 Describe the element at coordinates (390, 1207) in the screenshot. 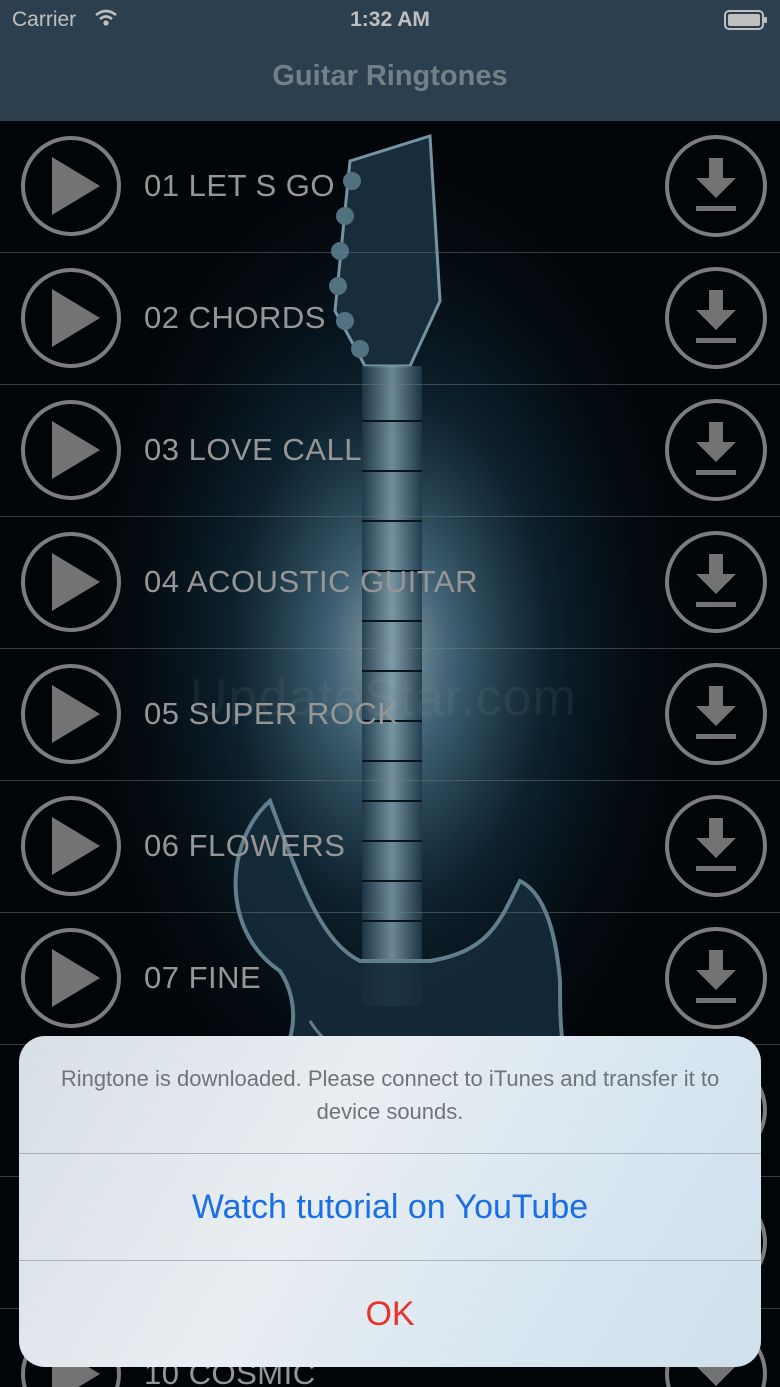

I see `watch-tutorial-button: Watch tutorial on YouTube` at that location.